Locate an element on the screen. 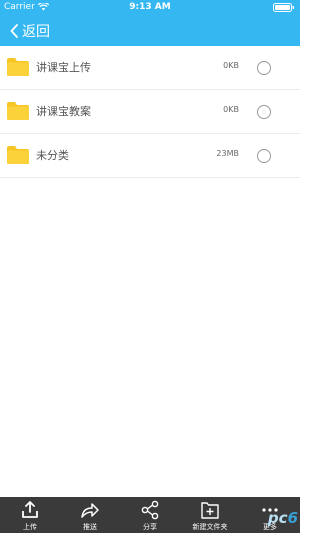 Image resolution: width=320 pixels, height=533 pixels. new-folder-label: 新建文件夹 is located at coordinates (210, 527).